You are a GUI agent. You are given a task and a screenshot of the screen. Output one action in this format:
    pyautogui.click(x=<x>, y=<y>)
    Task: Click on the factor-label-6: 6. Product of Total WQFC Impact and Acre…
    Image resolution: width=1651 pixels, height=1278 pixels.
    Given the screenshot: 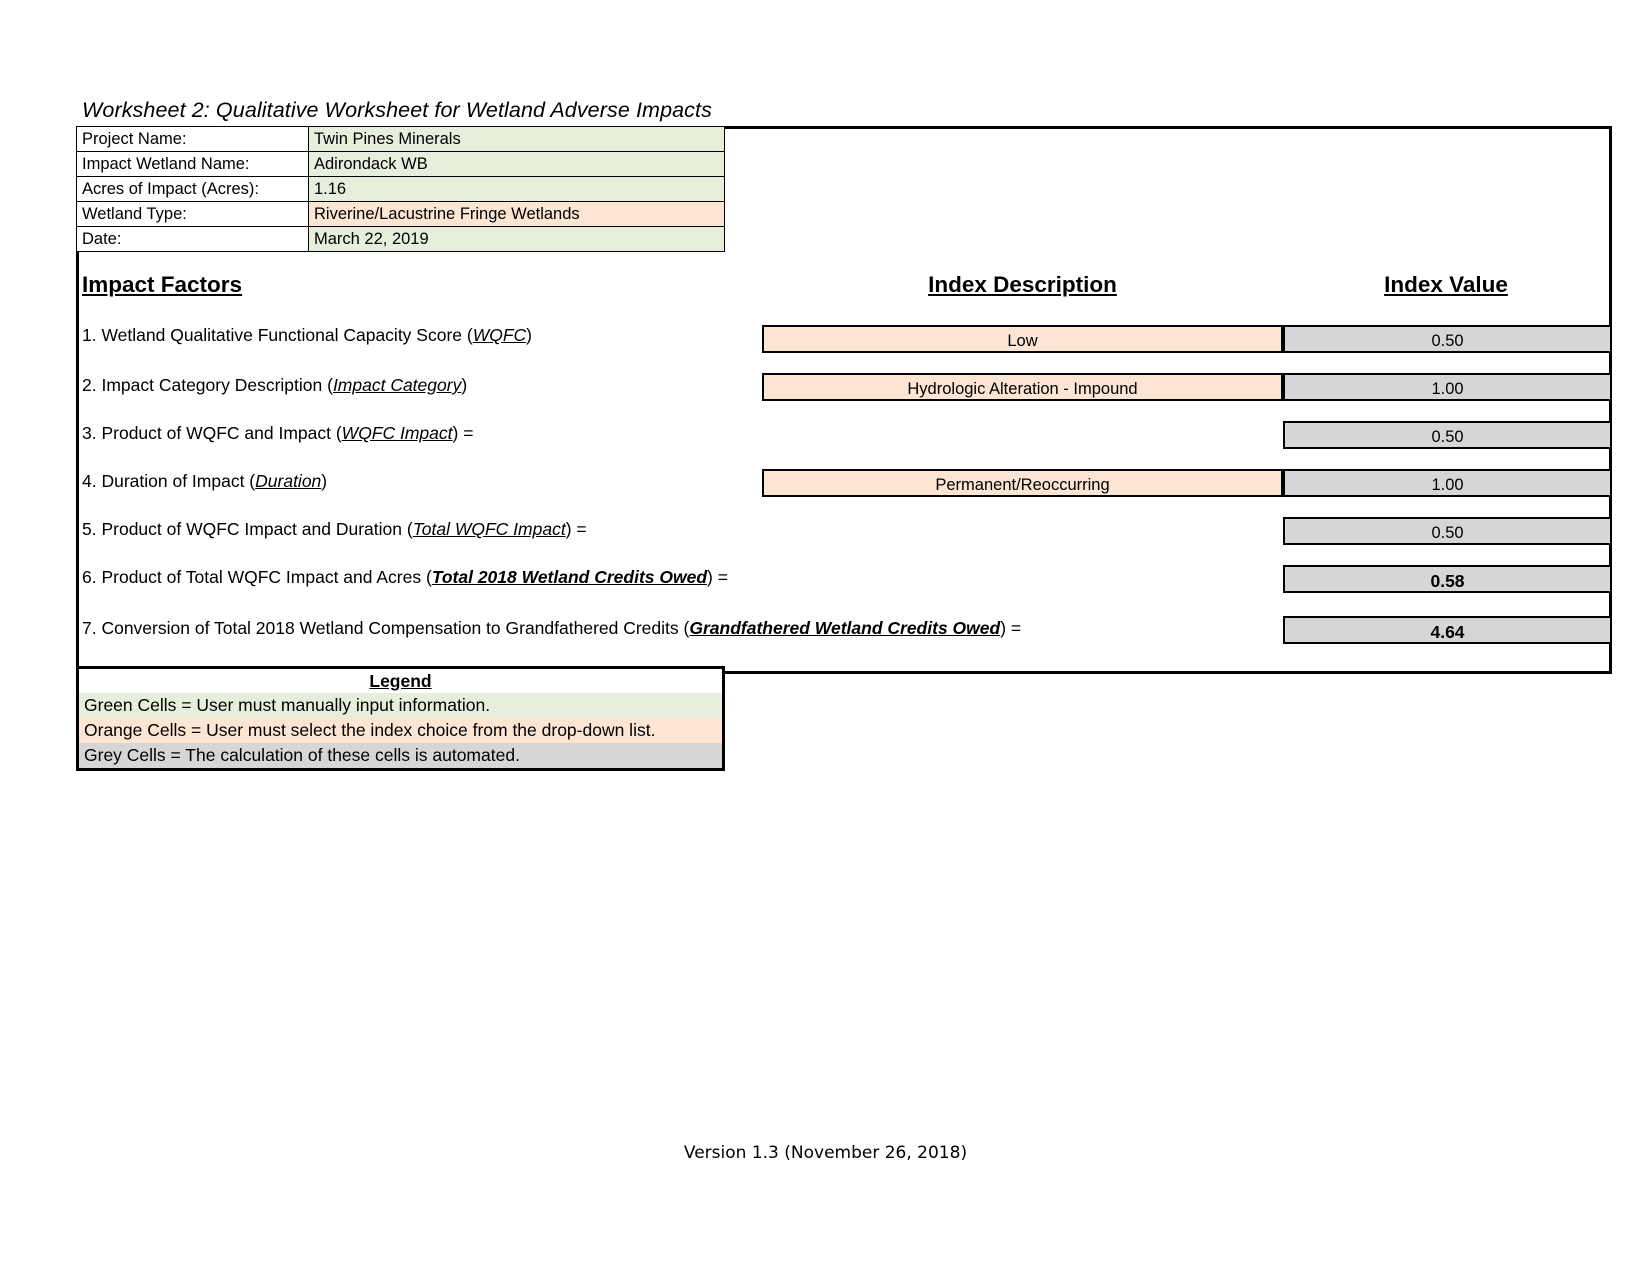 What is the action you would take?
    pyautogui.click(x=405, y=577)
    